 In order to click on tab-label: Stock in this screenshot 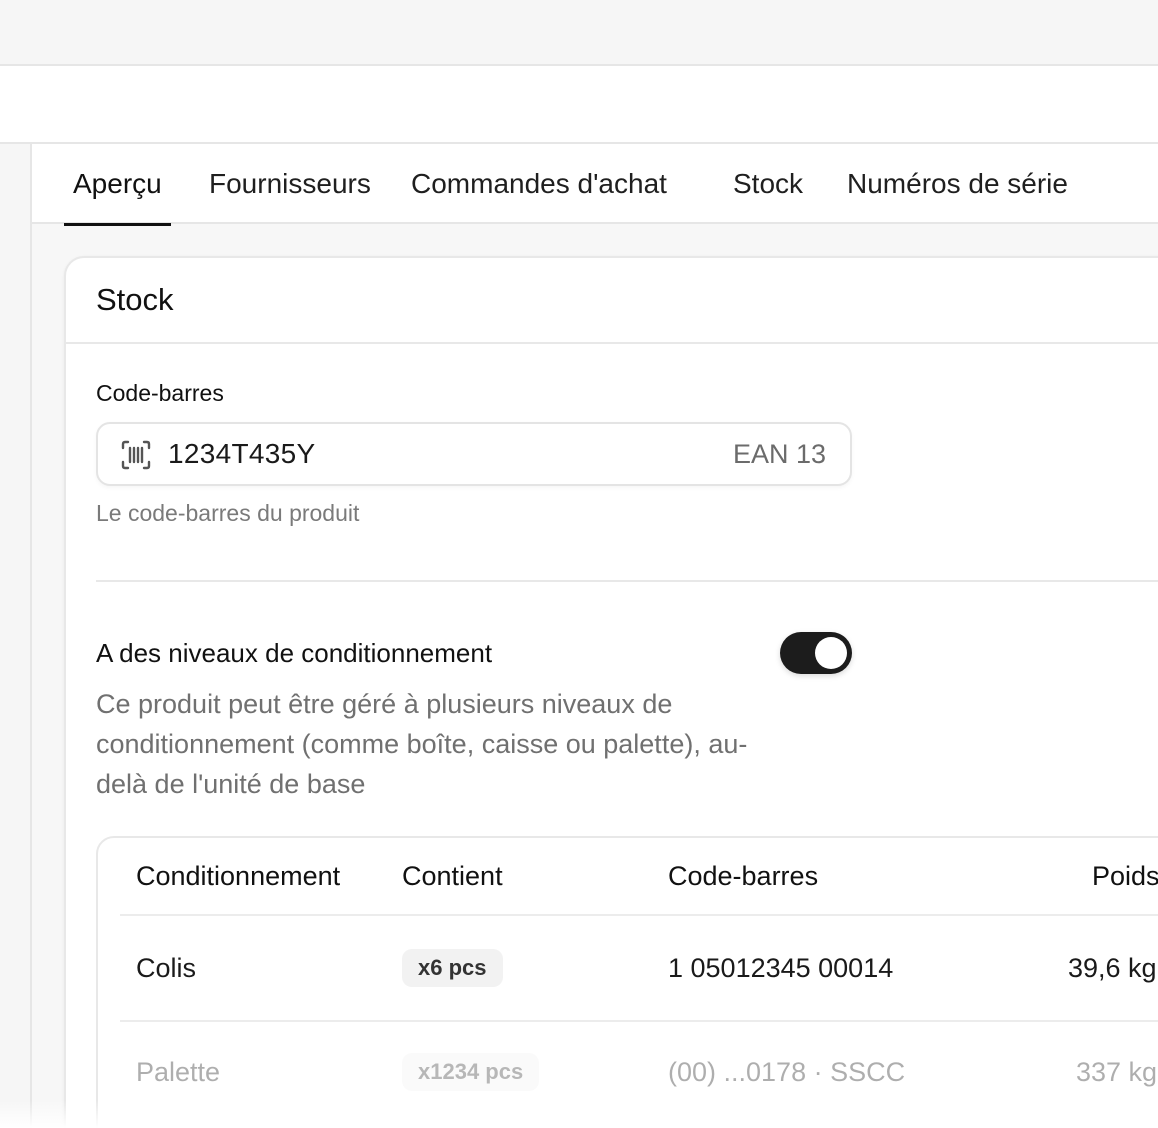, I will do `click(768, 183)`.